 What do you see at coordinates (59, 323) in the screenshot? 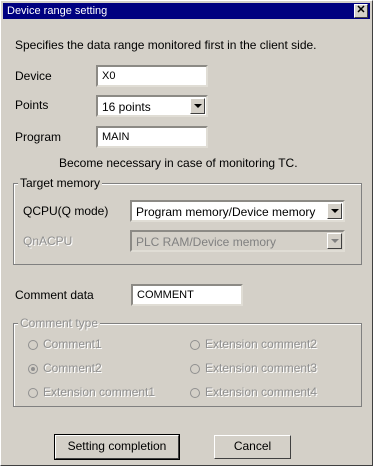
I see `comment-type-legend: Comment type` at bounding box center [59, 323].